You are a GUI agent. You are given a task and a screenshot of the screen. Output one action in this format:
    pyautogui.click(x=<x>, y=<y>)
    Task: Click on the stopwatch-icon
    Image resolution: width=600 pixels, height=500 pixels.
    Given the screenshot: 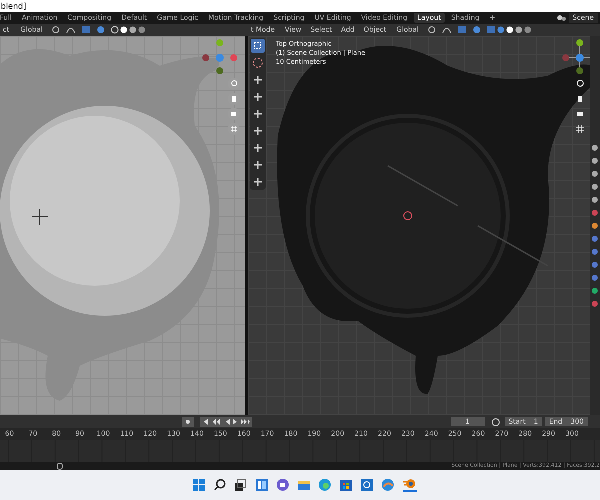 What is the action you would take?
    pyautogui.click(x=496, y=421)
    